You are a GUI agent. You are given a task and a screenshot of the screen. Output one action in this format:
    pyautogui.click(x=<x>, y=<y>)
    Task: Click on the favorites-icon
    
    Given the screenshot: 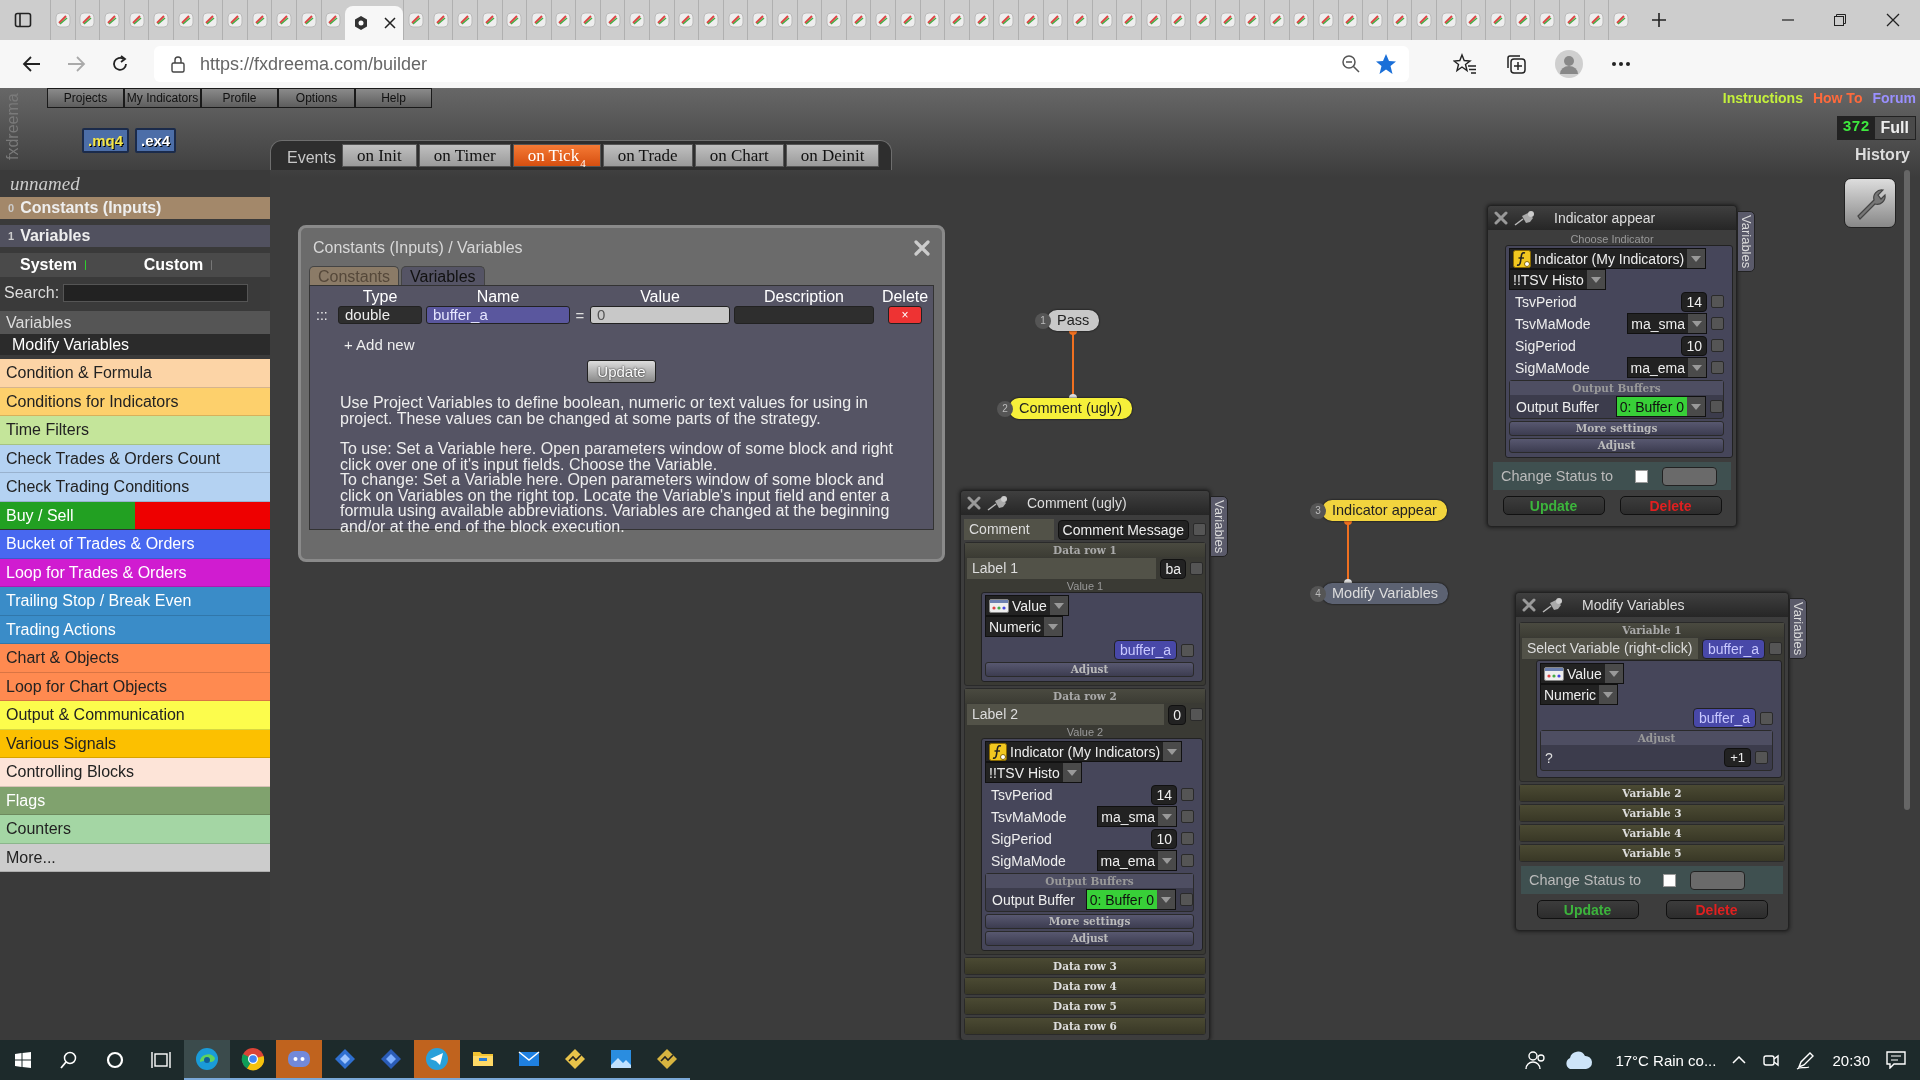 What is the action you would take?
    pyautogui.click(x=1465, y=64)
    